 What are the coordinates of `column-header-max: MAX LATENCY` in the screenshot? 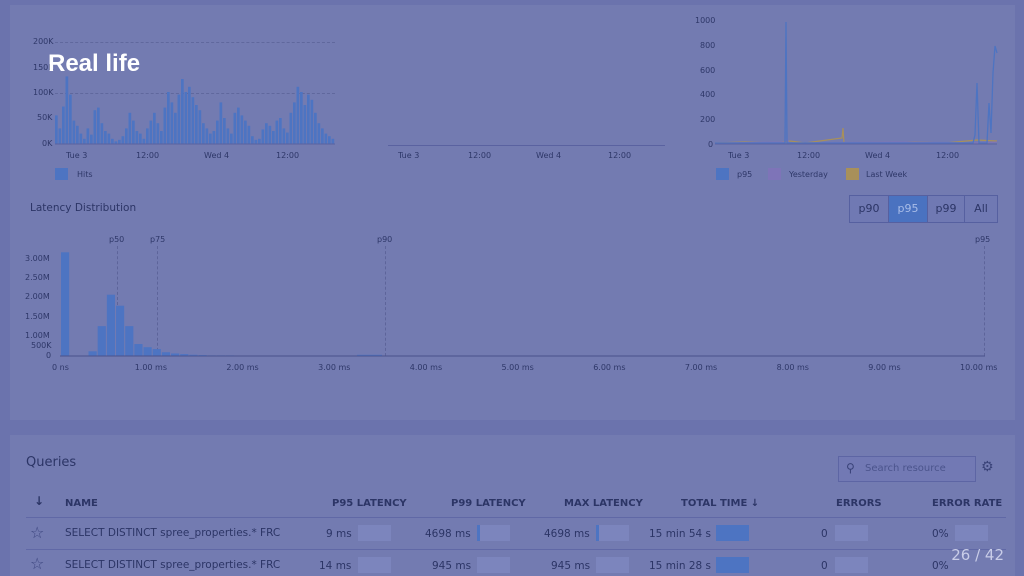 It's located at (603, 503).